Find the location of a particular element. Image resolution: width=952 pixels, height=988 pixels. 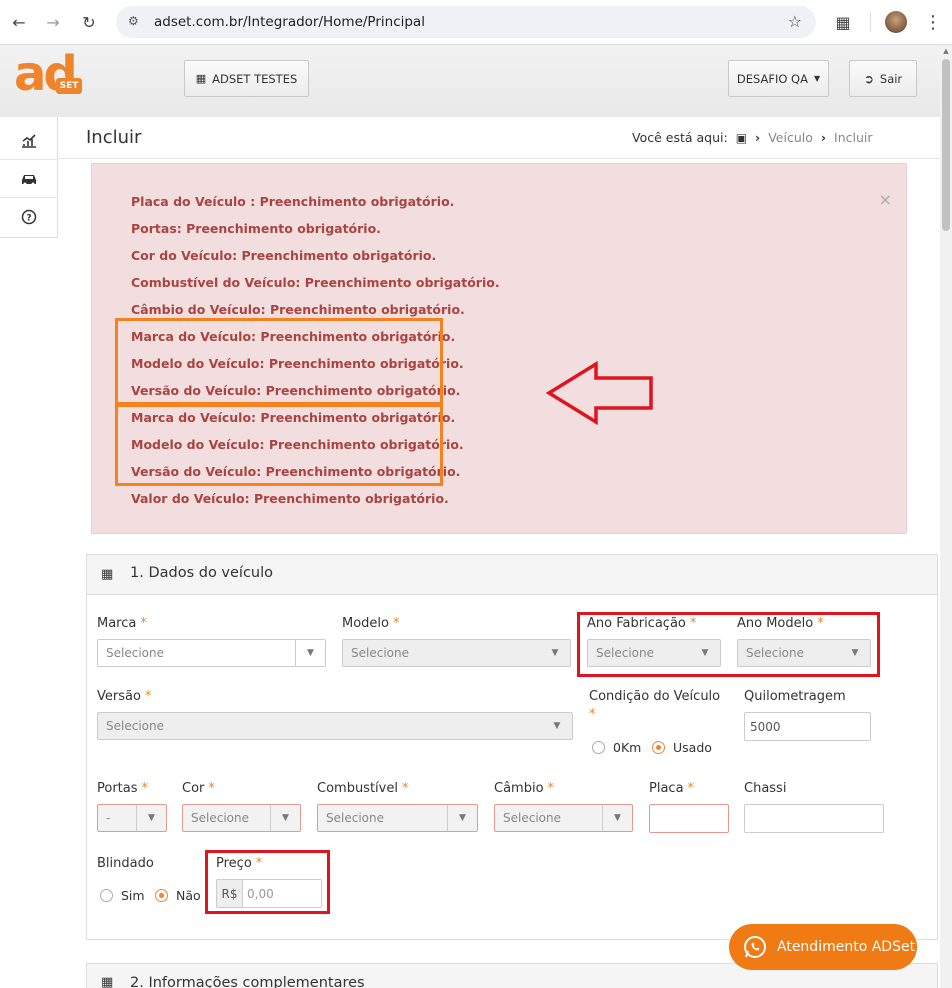

help-icon: ? is located at coordinates (29, 217).